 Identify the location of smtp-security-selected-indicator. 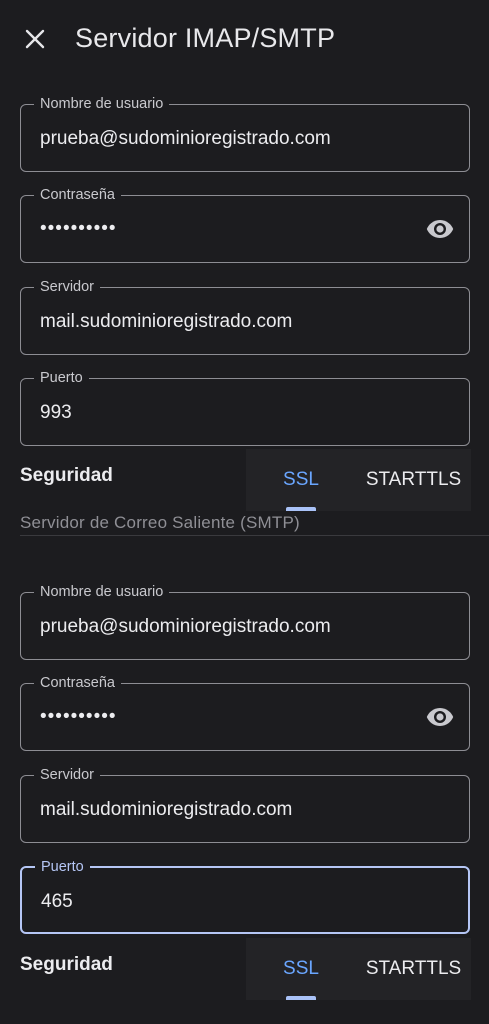
(301, 998).